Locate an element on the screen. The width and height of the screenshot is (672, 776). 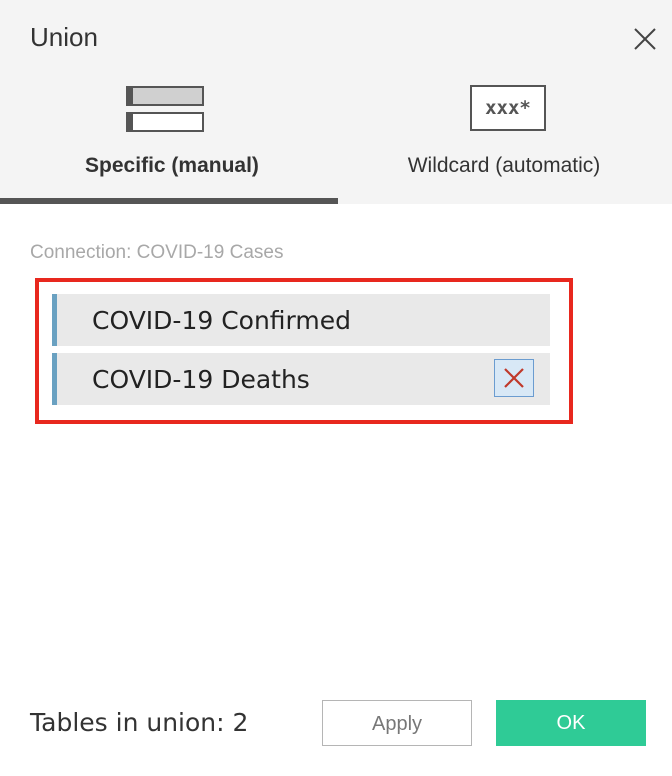
union-table-row: COVID-19 Deaths is located at coordinates (301, 379).